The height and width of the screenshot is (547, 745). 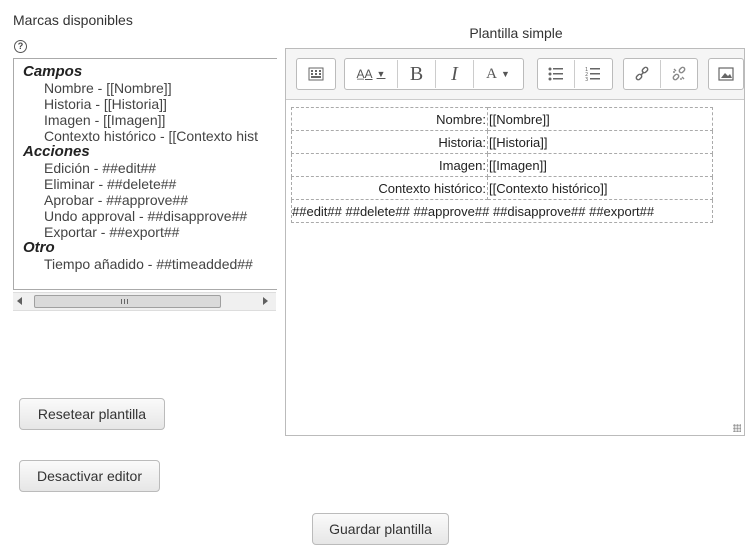 What do you see at coordinates (56, 151) in the screenshot?
I see `tag-group-heading: Acciones` at bounding box center [56, 151].